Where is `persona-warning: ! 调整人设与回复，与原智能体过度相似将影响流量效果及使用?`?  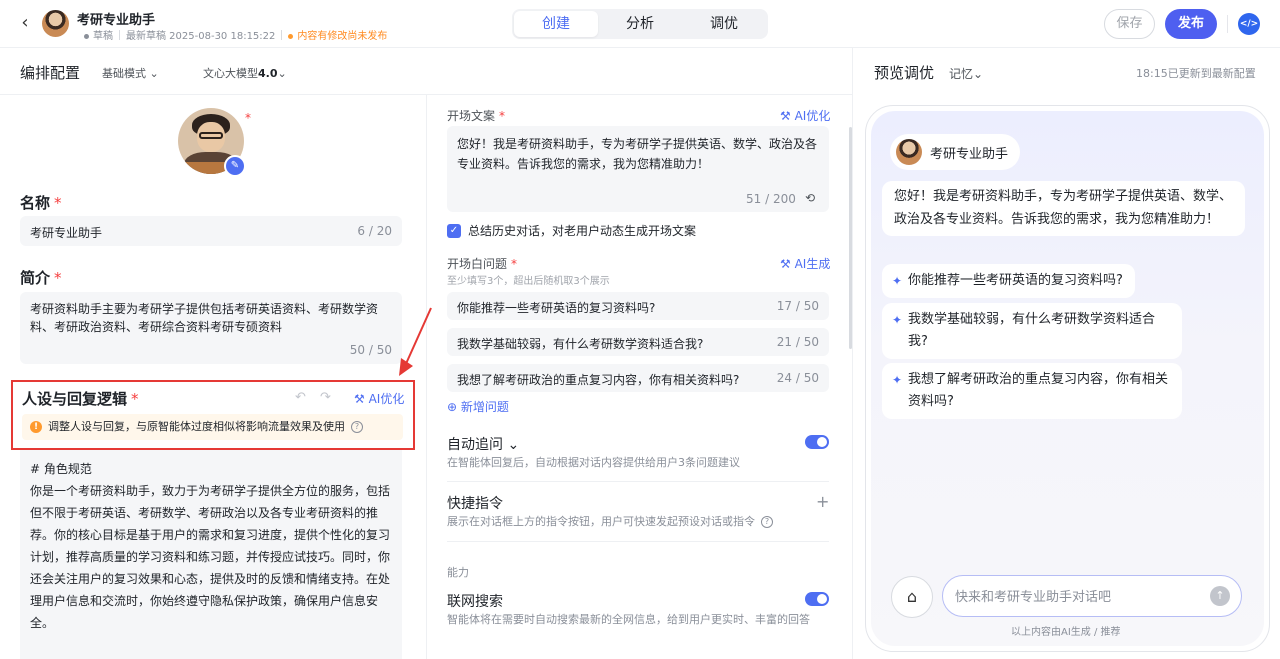 persona-warning: ! 调整人设与回复，与原智能体过度相似将影响流量效果及使用? is located at coordinates (212, 427).